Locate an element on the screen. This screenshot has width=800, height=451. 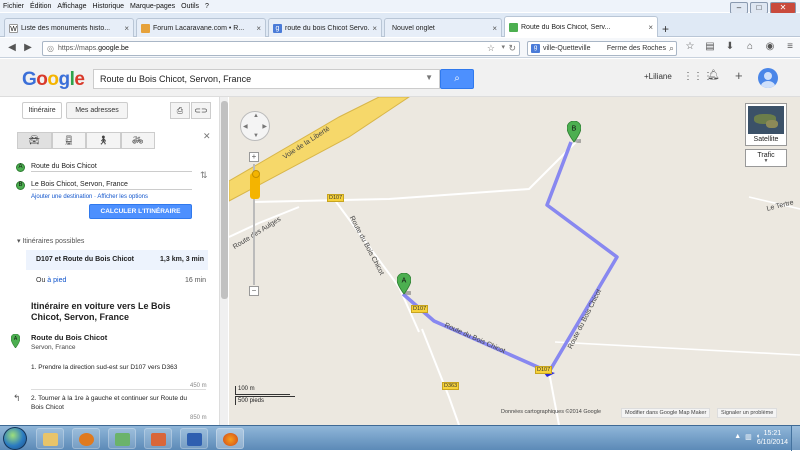
menu-fichier: Fichier is located at coordinates (13, 6).